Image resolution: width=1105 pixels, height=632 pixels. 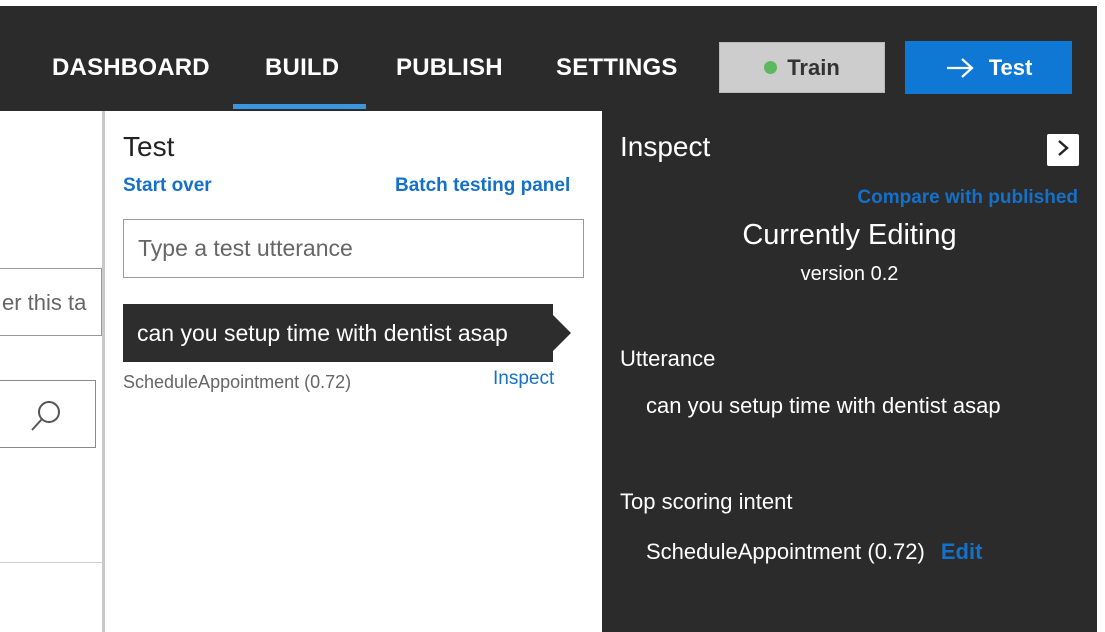 I want to click on result-intent: ScheduleAppointment (0.72), so click(x=237, y=382).